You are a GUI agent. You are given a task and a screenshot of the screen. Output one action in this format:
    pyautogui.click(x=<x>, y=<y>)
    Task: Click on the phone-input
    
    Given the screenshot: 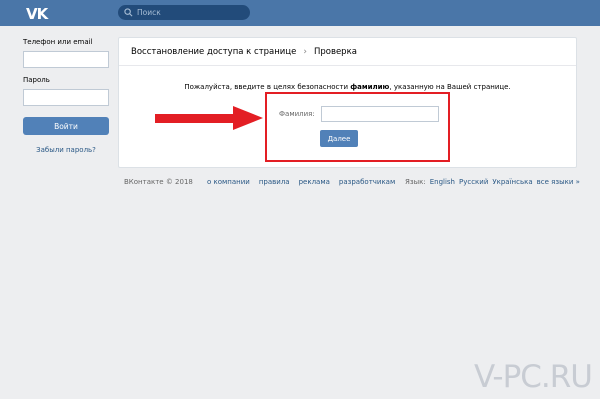 What is the action you would take?
    pyautogui.click(x=66, y=59)
    